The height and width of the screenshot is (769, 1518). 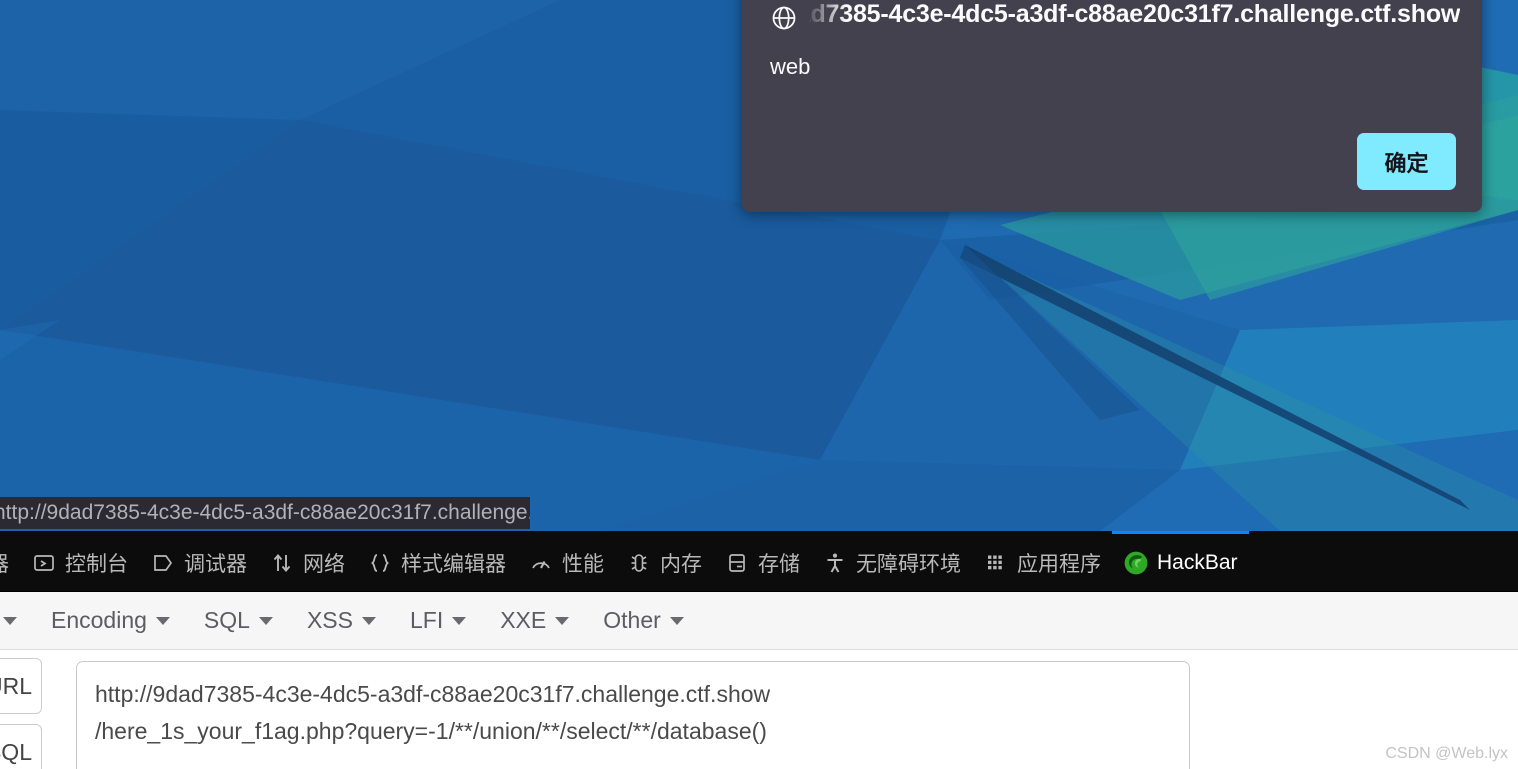 What do you see at coordinates (21, 746) in the screenshot?
I see `hackbar-sql-button: SQL` at bounding box center [21, 746].